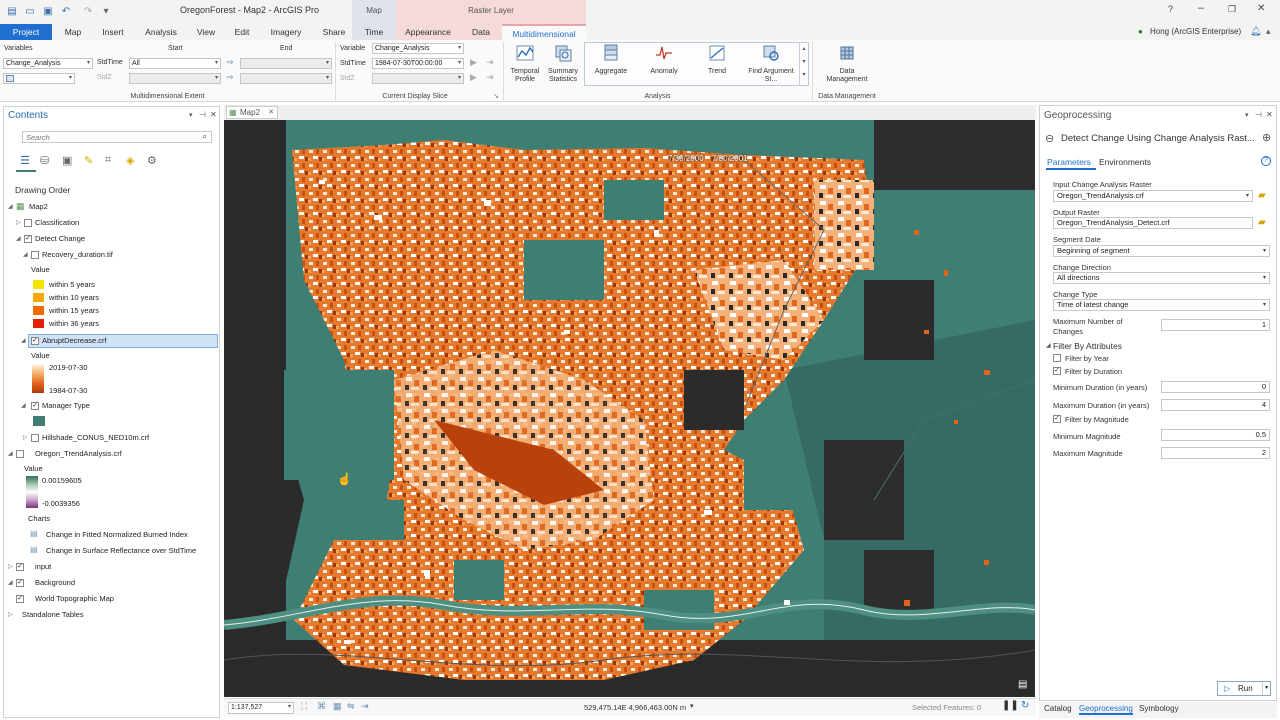 The image size is (1280, 720). What do you see at coordinates (108, 160) in the screenshot?
I see `list-by-snapping-icon: ⌗` at bounding box center [108, 160].